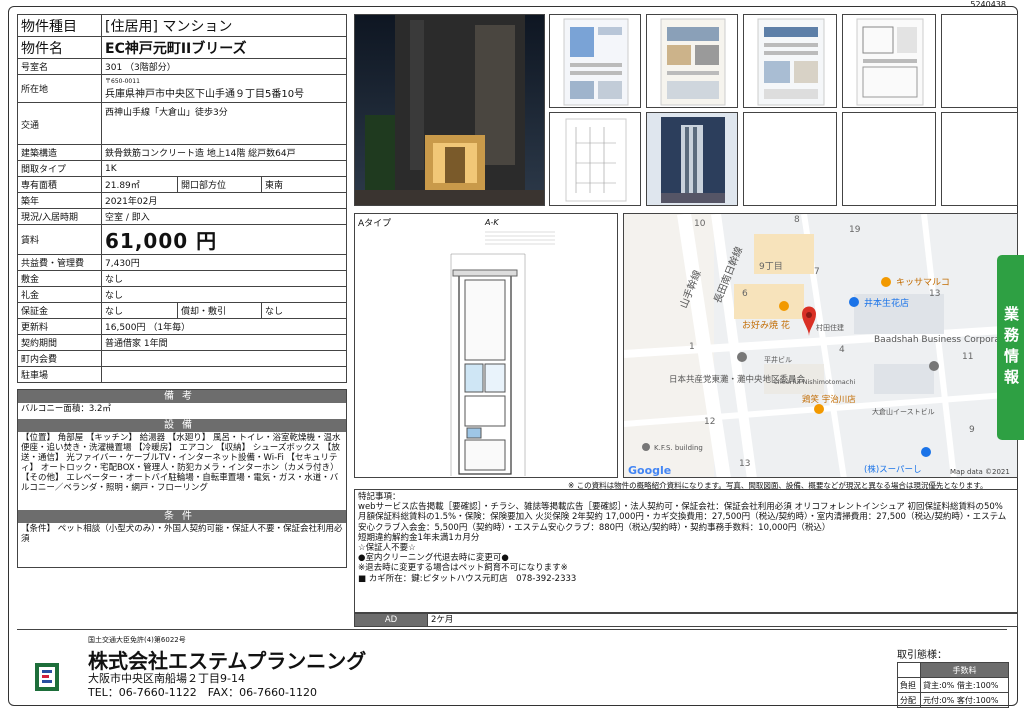  Describe the element at coordinates (59, 88) in the screenshot. I see `address-label: 所在地` at that location.